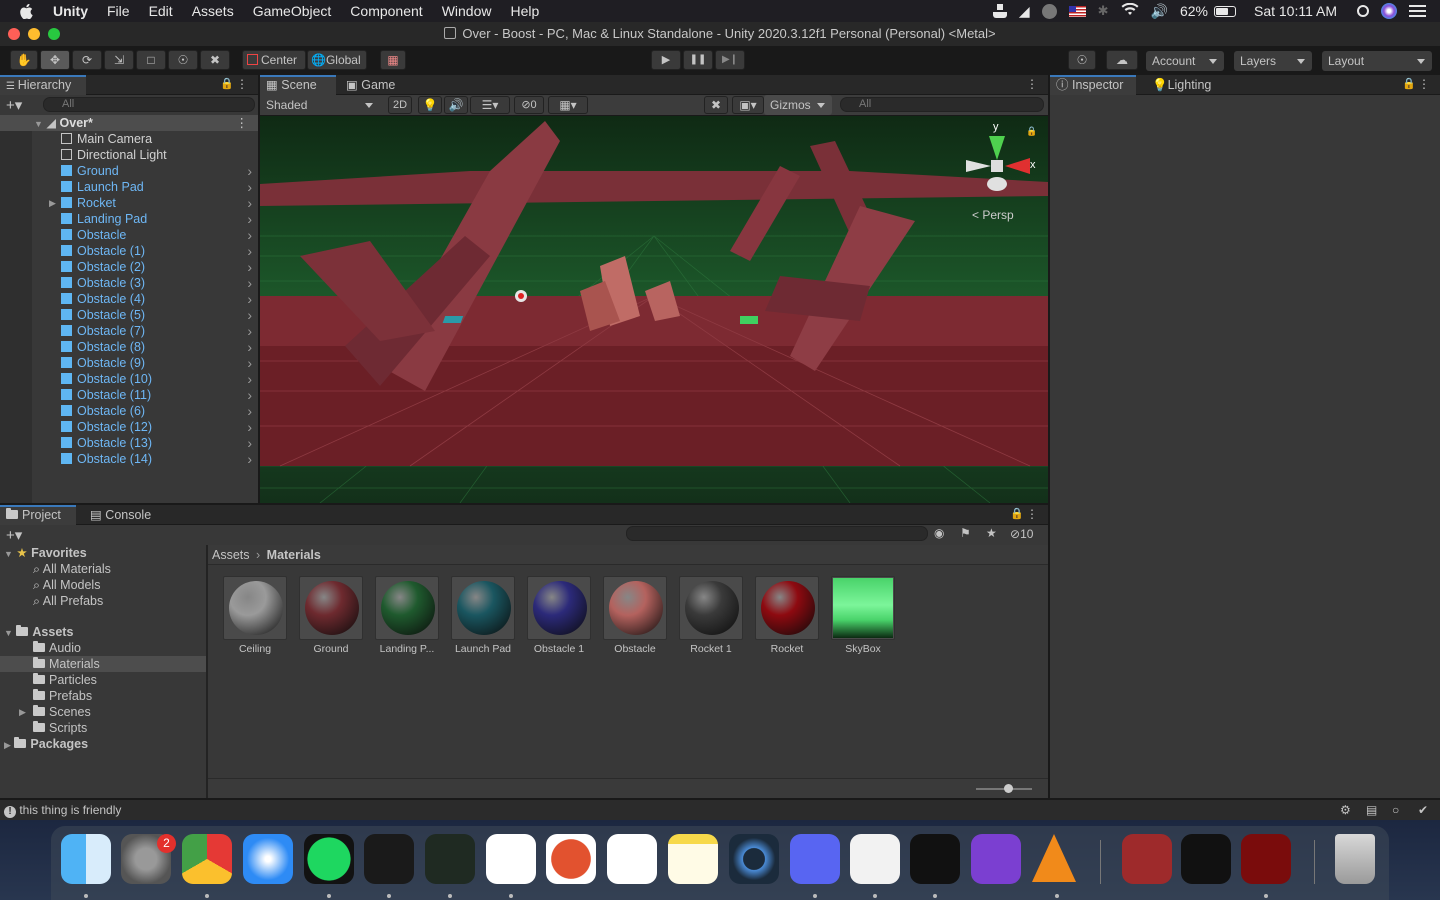  I want to click on hierarchy-item: Obstacle (8) ›, so click(129, 347).